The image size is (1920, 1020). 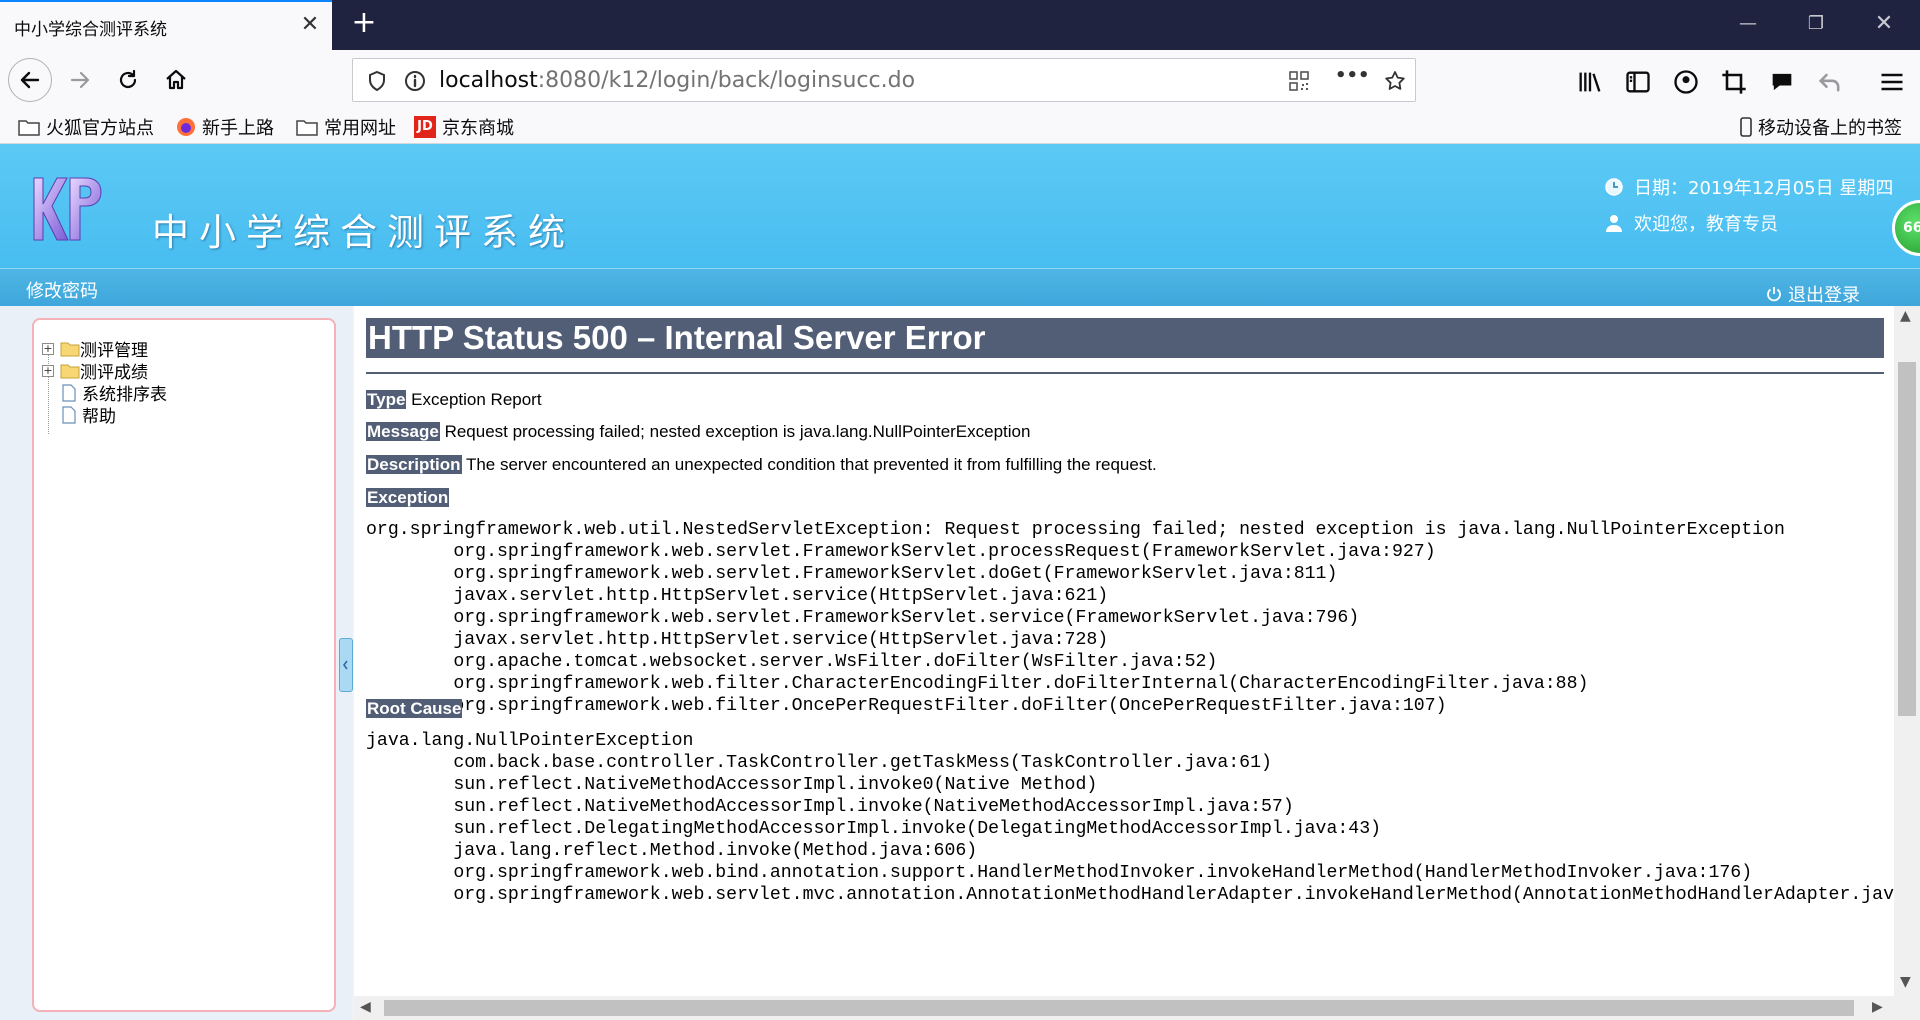 What do you see at coordinates (377, 81) in the screenshot?
I see `shield-icon` at bounding box center [377, 81].